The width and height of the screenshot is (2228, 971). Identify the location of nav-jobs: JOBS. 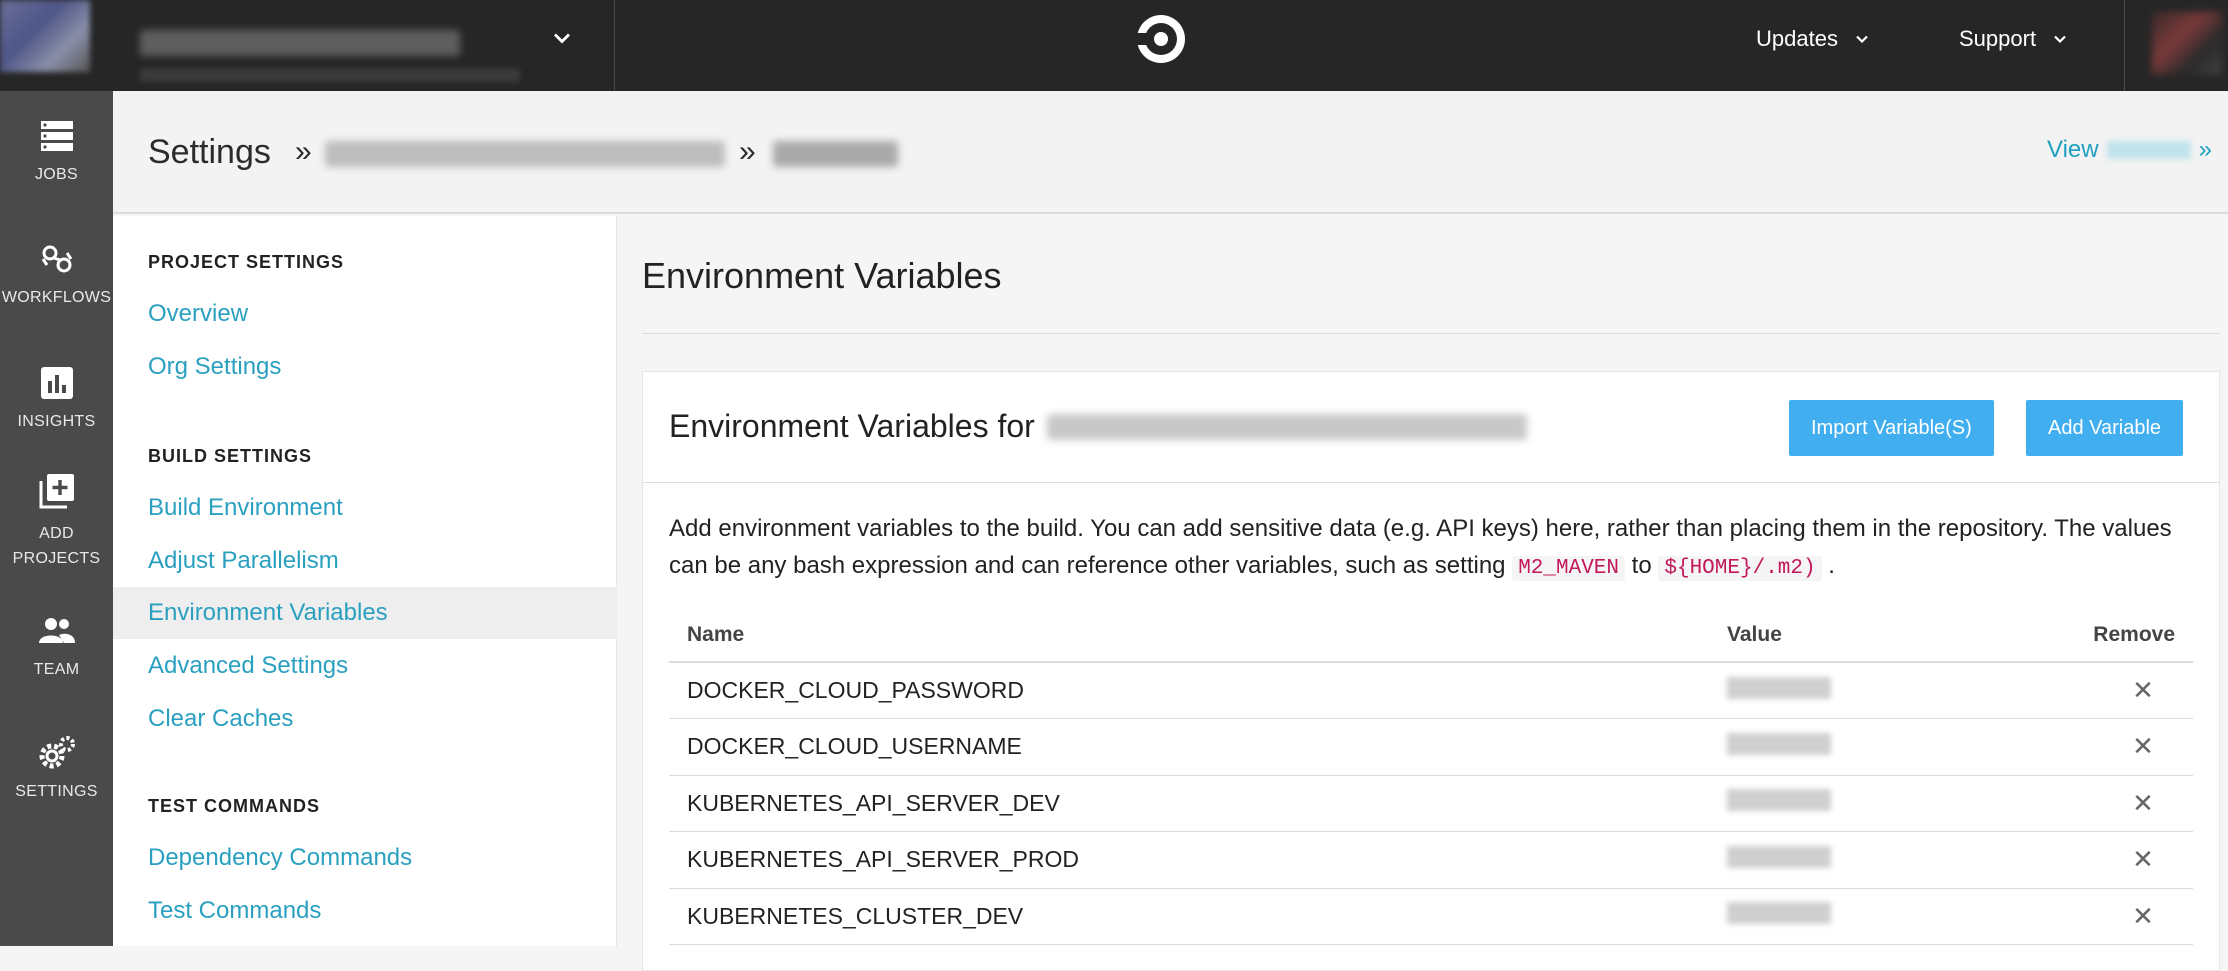
(56, 150).